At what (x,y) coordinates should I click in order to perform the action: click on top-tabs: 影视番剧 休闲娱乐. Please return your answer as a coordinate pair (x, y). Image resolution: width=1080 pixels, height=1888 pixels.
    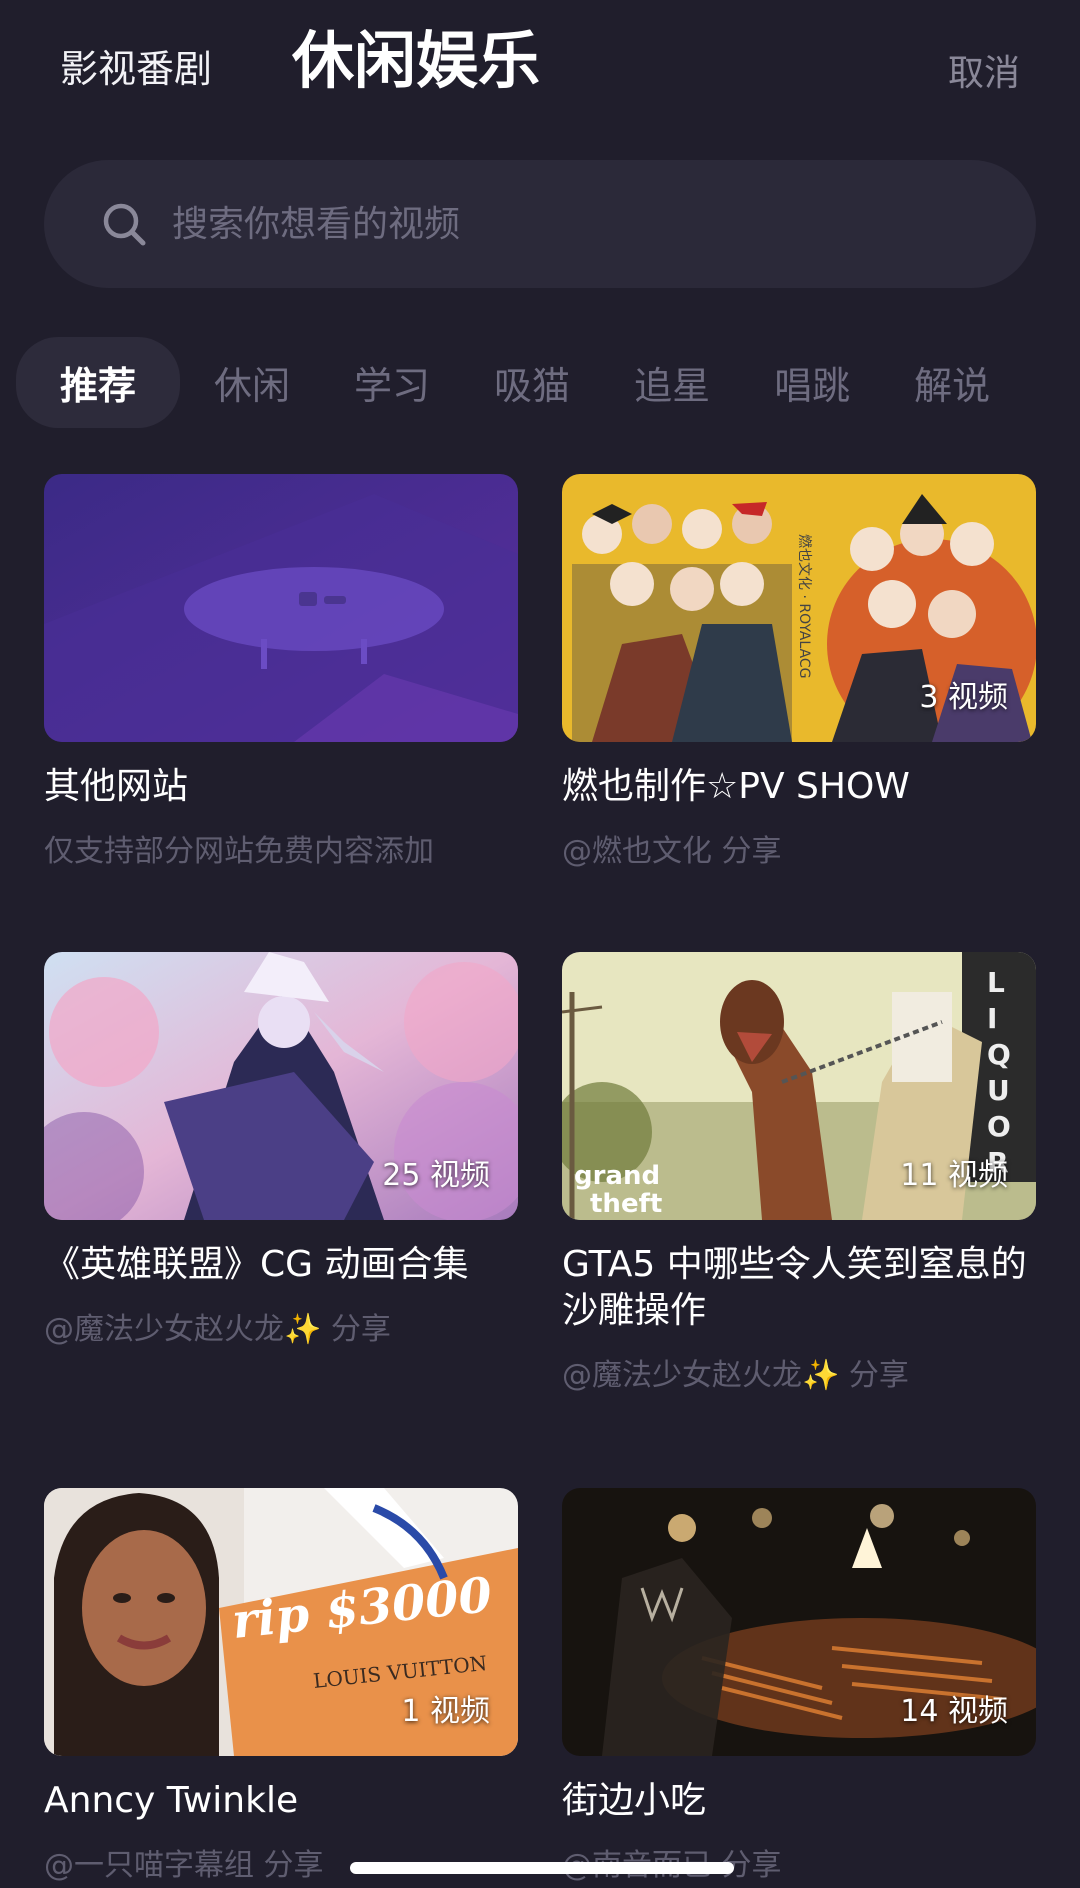
    Looking at the image, I should click on (300, 55).